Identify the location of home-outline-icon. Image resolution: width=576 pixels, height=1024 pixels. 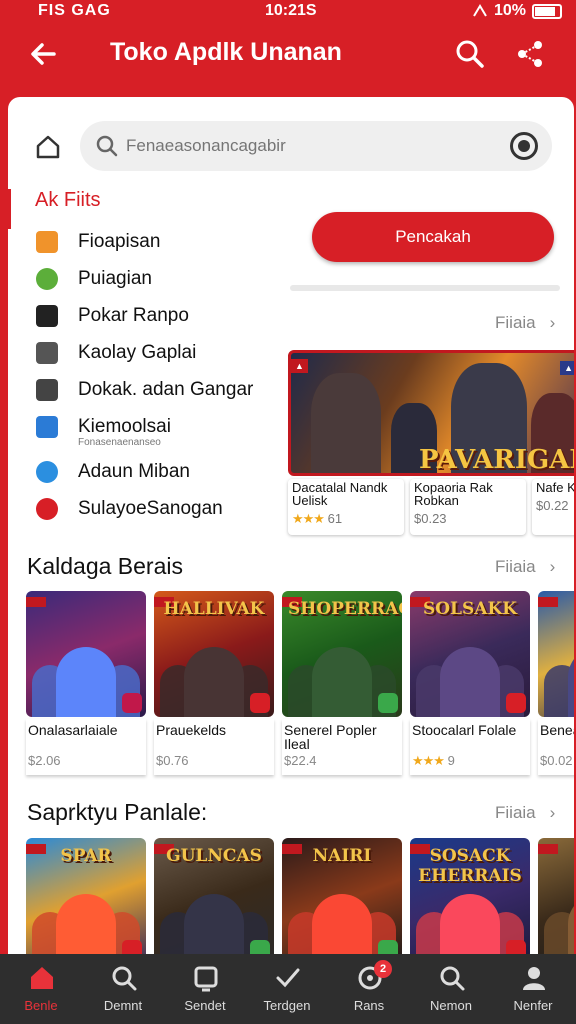
(48, 147).